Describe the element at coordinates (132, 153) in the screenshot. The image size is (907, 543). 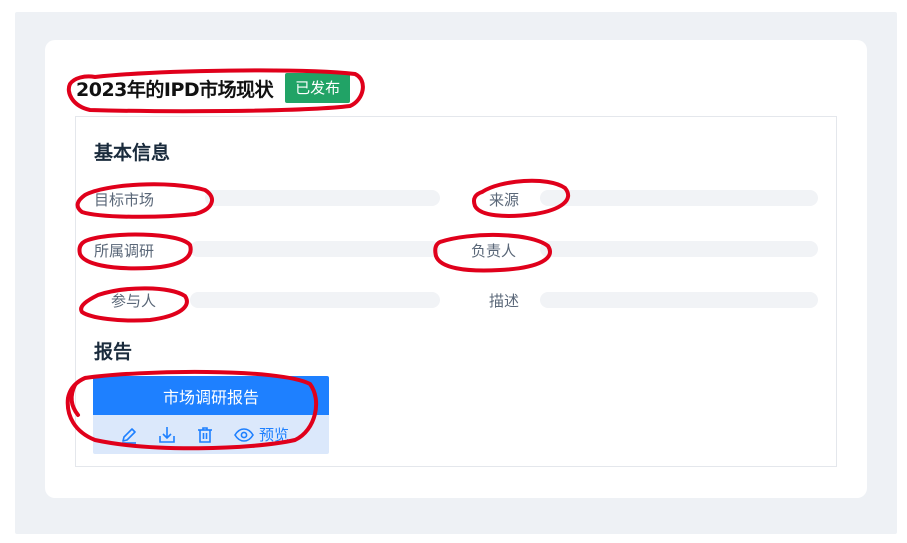
I see `basic-info-title: 基本信息` at that location.